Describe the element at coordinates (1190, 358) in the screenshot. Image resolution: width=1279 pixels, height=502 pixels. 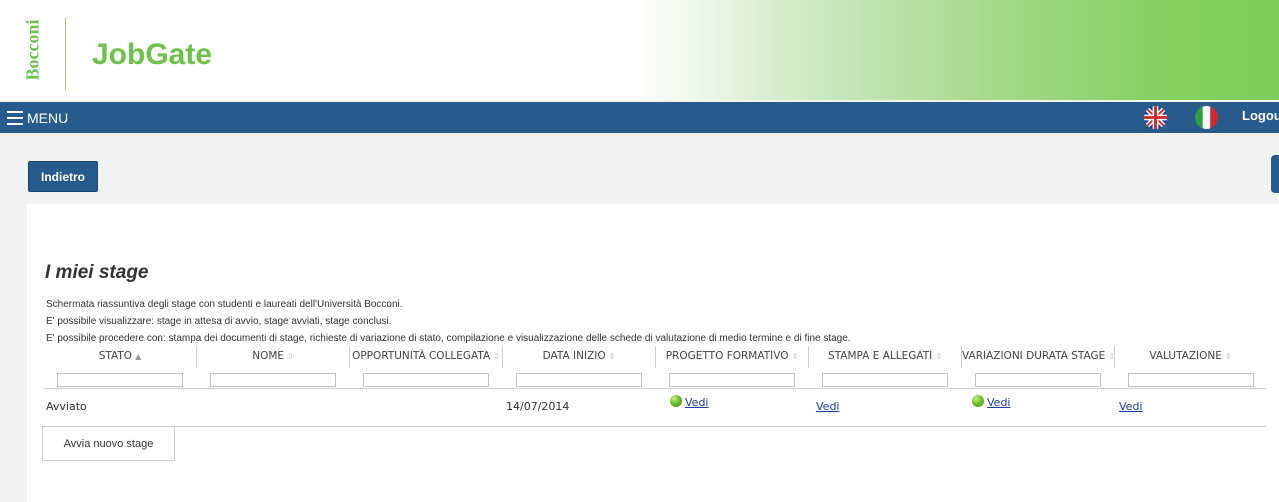
I see `column-header-valutazione: VALUTAZIONE ⇕` at that location.